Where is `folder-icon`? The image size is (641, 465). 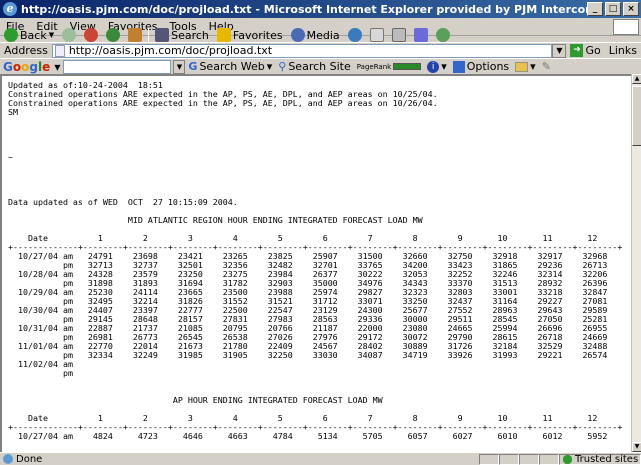 folder-icon is located at coordinates (522, 66).